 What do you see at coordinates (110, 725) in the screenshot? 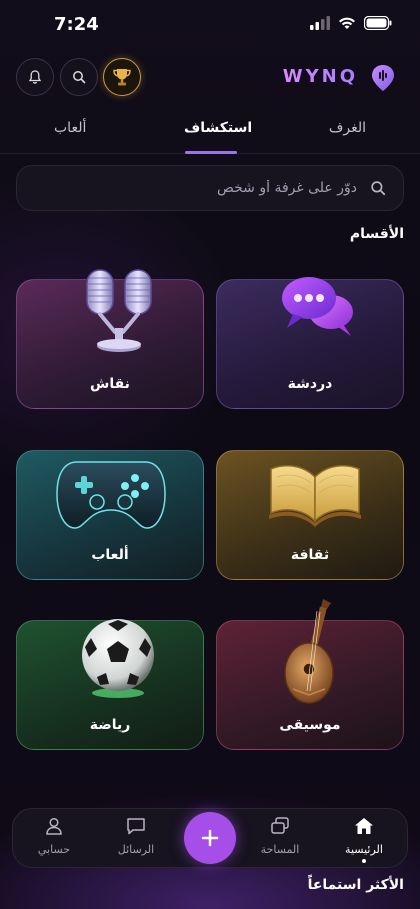
I see `category-label: رياضة` at bounding box center [110, 725].